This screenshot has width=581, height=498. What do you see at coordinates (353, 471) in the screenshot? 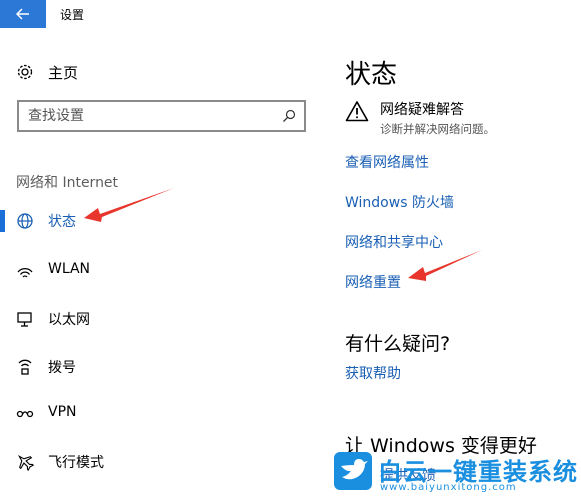
I see `bird-logo-icon` at bounding box center [353, 471].